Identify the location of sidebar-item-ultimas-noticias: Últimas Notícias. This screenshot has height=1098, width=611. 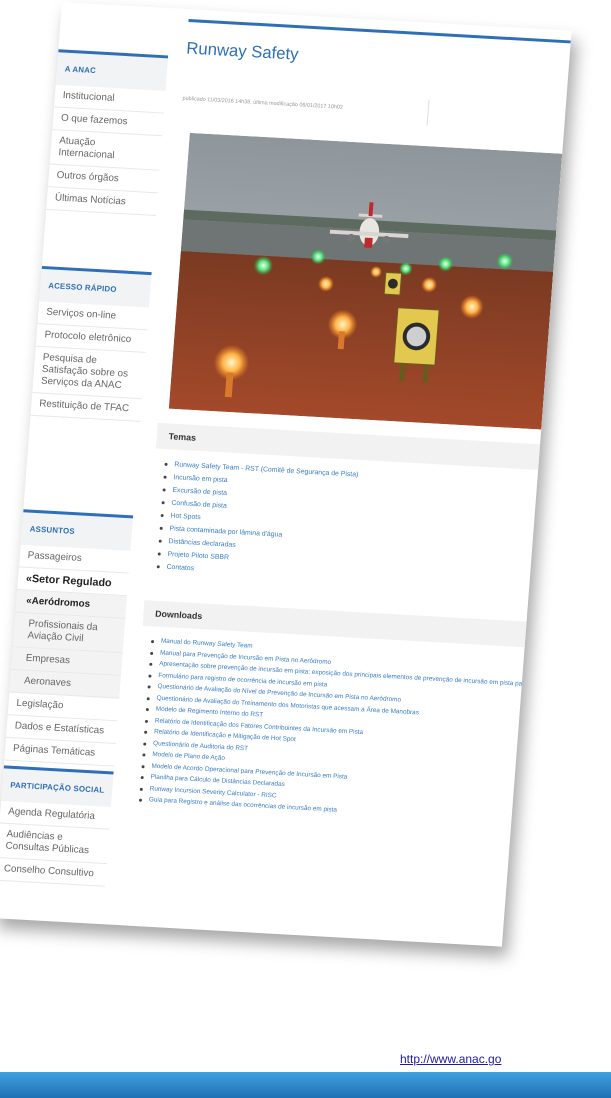
(102, 201).